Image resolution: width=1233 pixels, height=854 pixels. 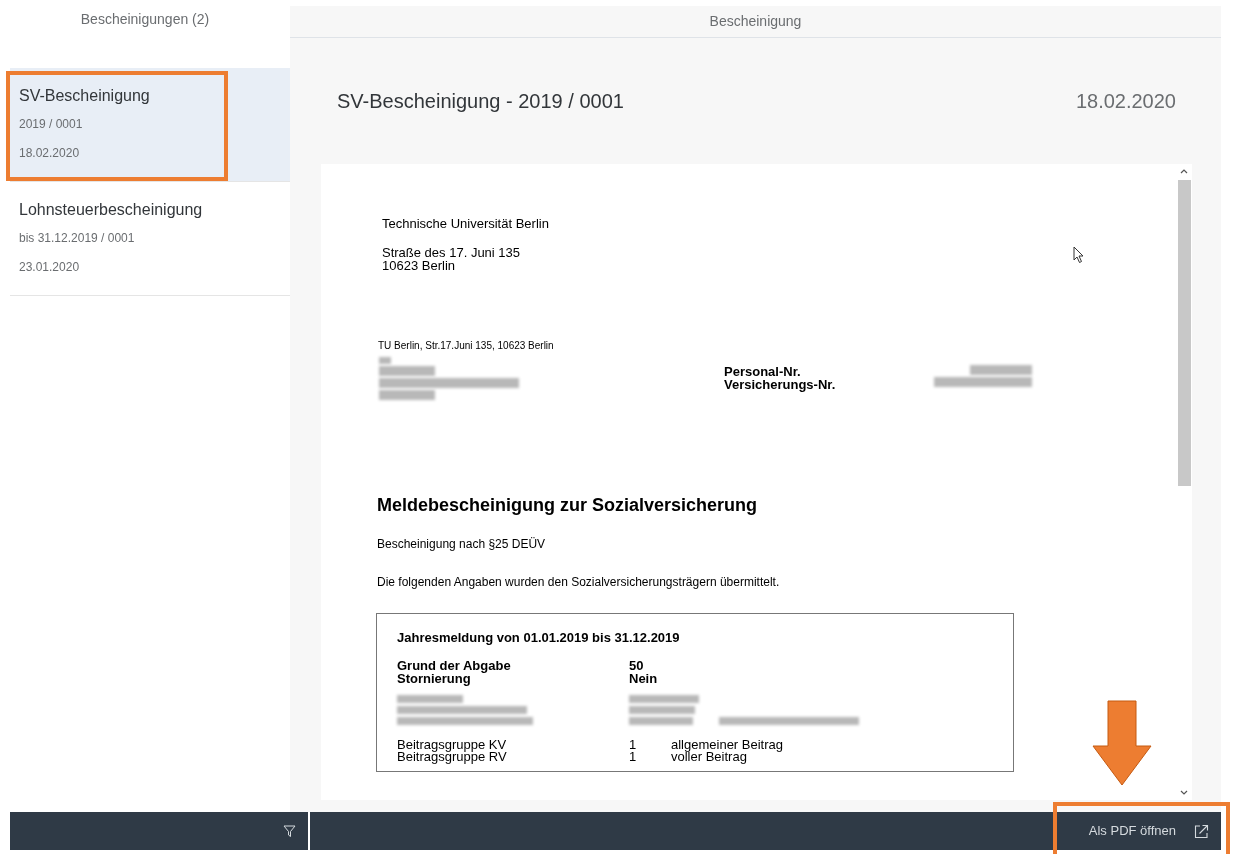 What do you see at coordinates (434, 678) in the screenshot?
I see `field-label: Stornierung` at bounding box center [434, 678].